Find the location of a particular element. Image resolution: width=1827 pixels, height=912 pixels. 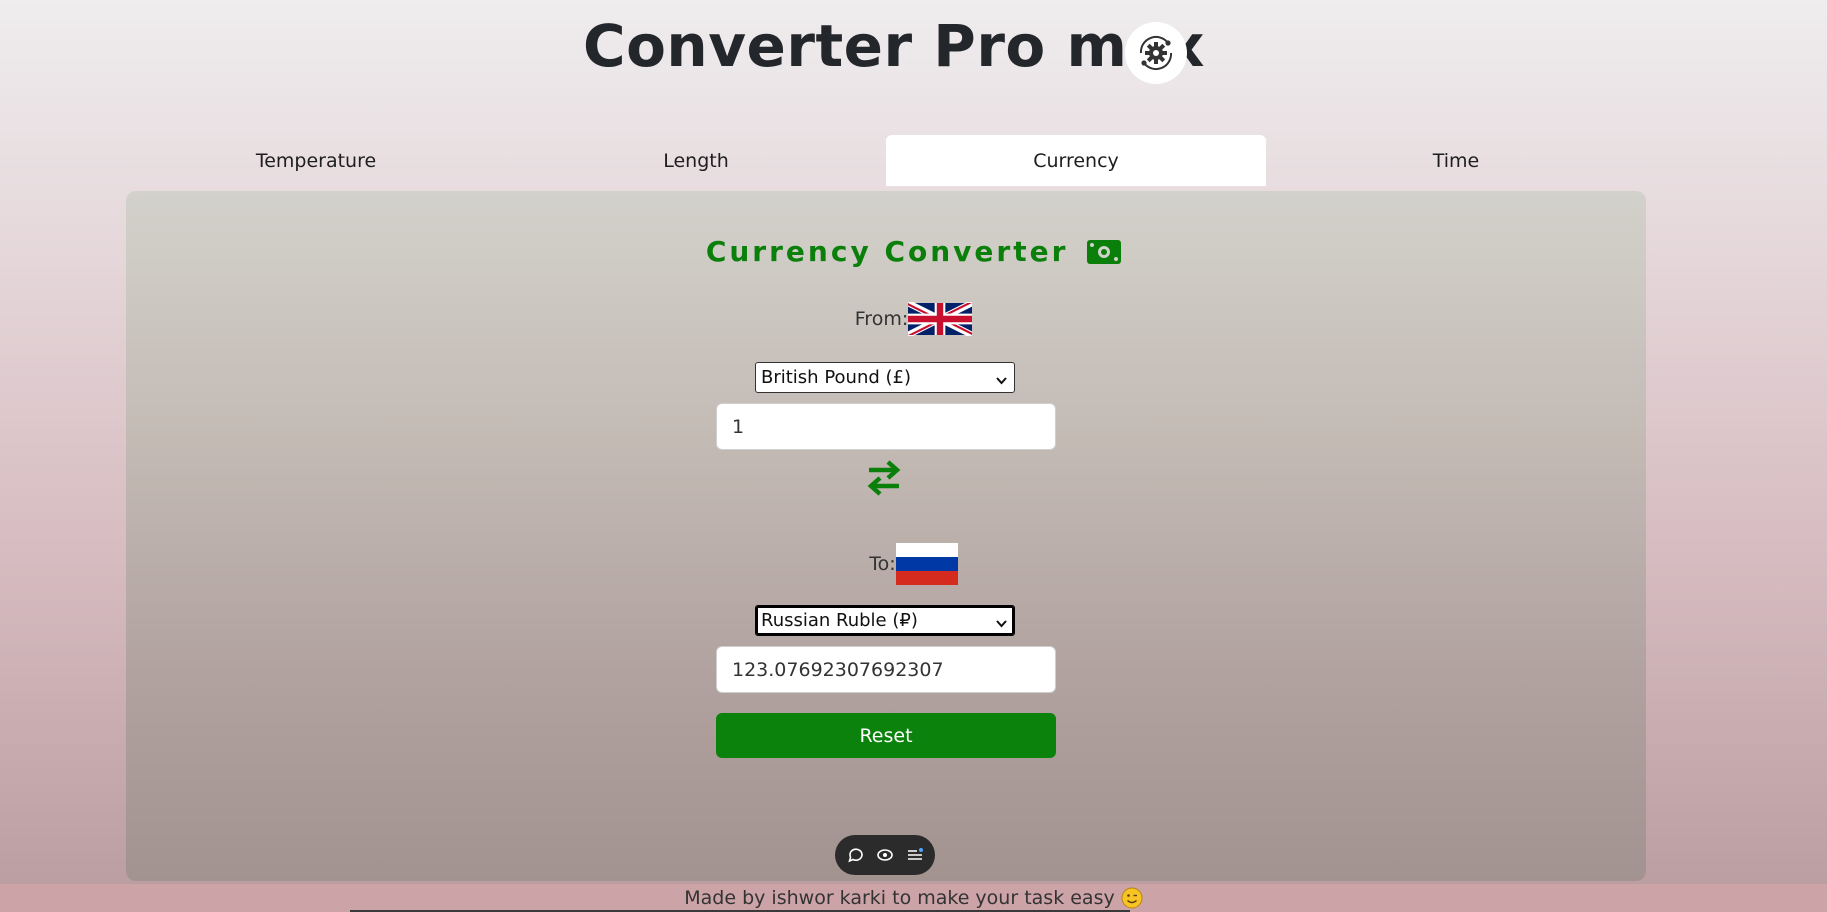

tab-temperature: Temperature is located at coordinates (316, 160).